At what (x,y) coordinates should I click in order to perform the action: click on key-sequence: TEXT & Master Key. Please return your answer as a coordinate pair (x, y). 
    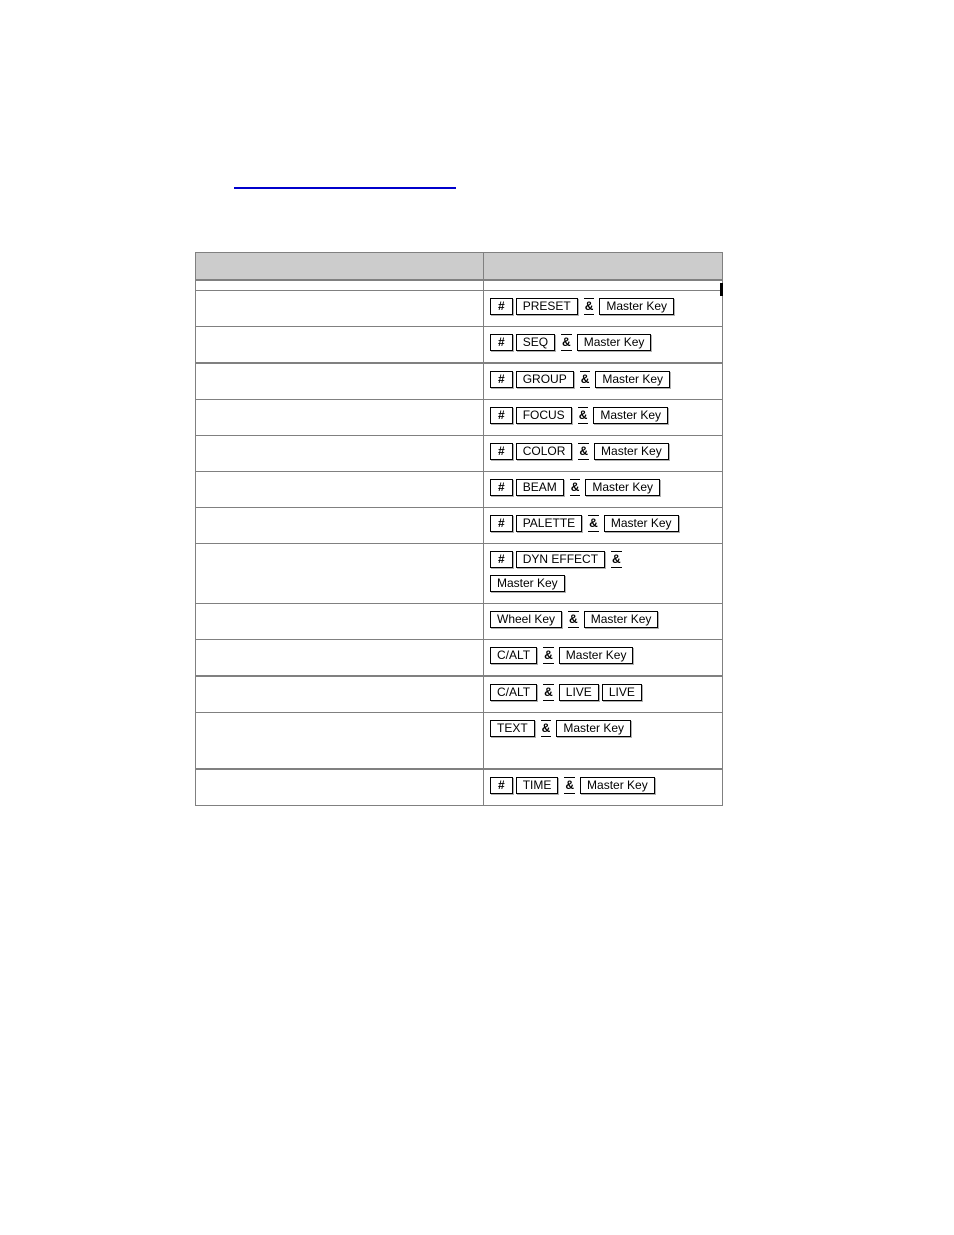
    Looking at the image, I should click on (603, 730).